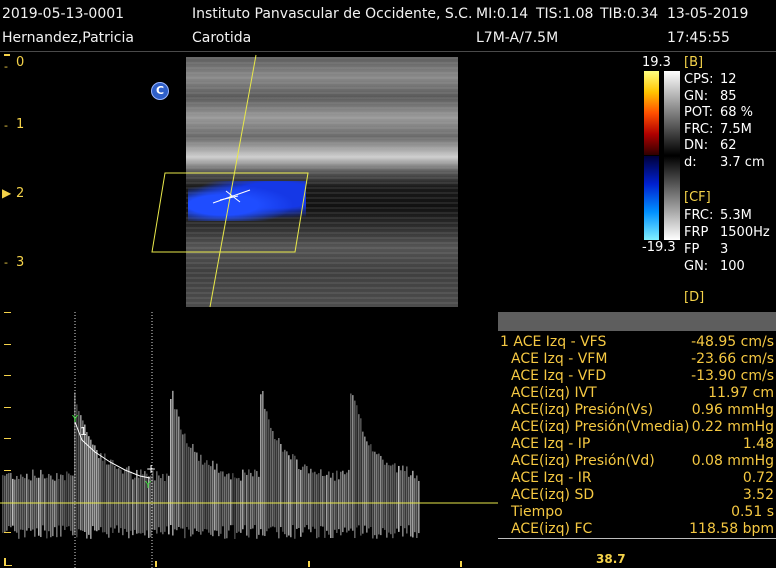 This screenshot has height=568, width=776. Describe the element at coordinates (651, 113) in the screenshot. I see `color-map-positive` at that location.